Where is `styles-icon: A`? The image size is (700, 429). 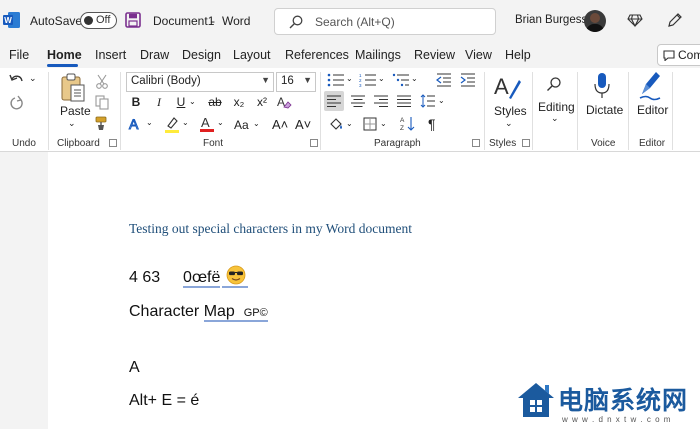 styles-icon: A is located at coordinates (507, 87).